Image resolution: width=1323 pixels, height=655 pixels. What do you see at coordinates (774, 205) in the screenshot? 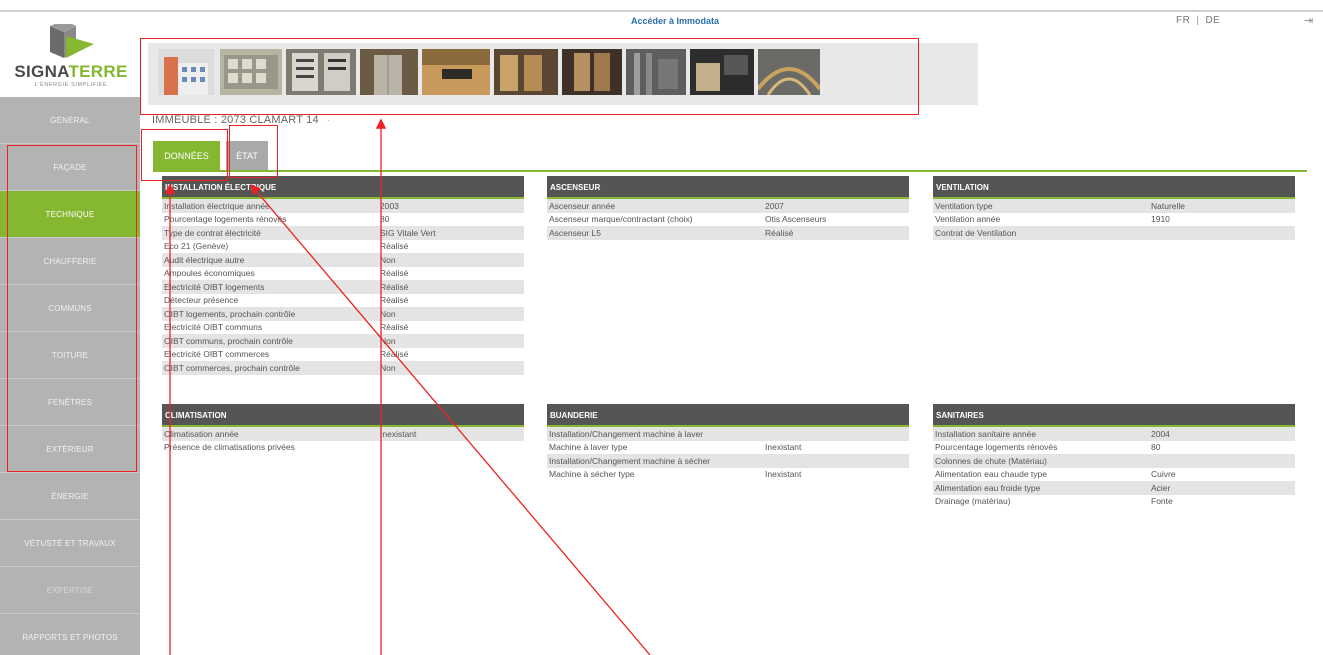
I see `row-value: 2007` at bounding box center [774, 205].